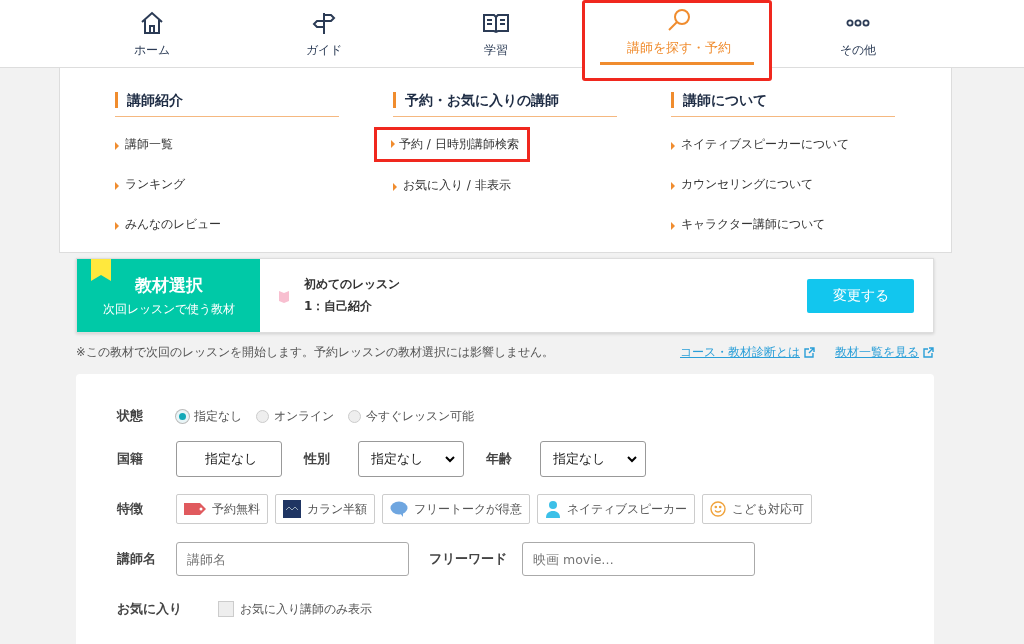 The width and height of the screenshot is (1024, 644). I want to click on nav-tab: 学習, so click(496, 33).